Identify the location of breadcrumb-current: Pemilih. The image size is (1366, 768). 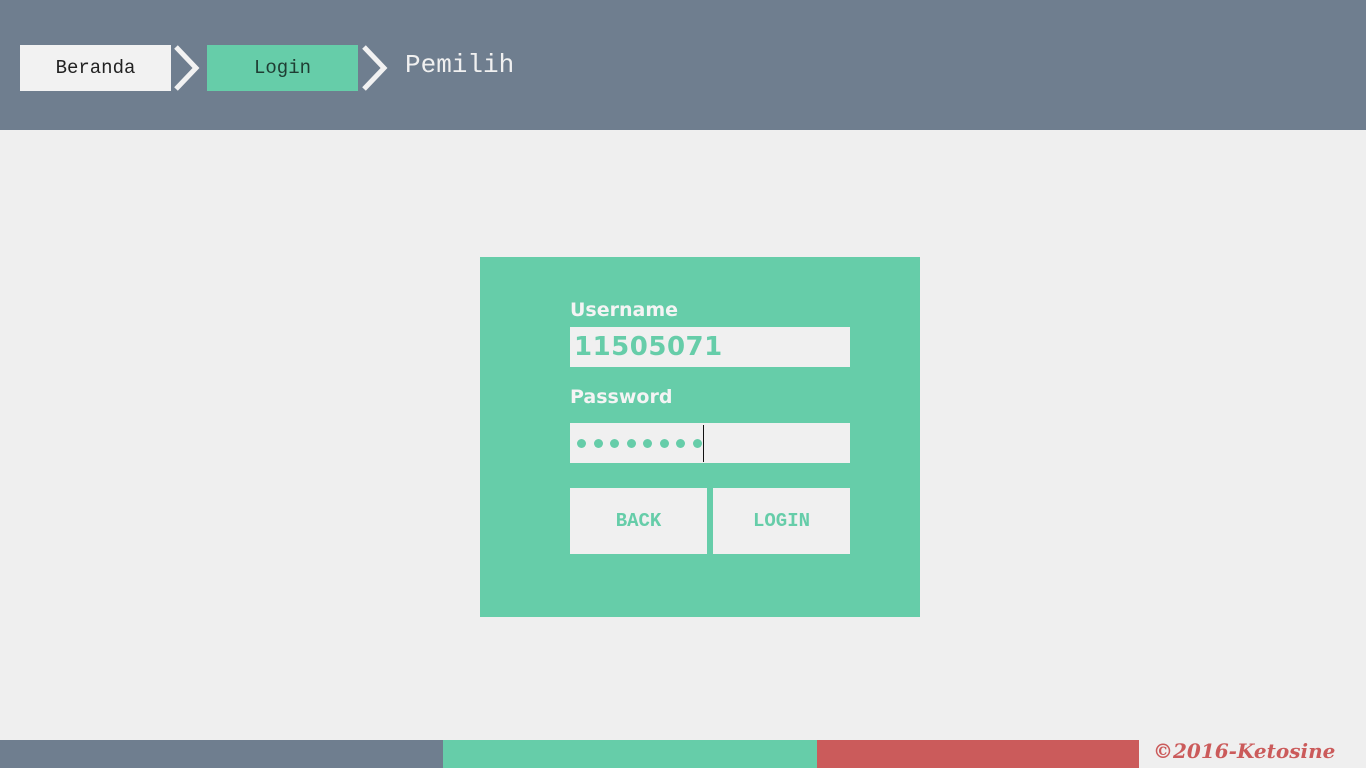
(460, 65).